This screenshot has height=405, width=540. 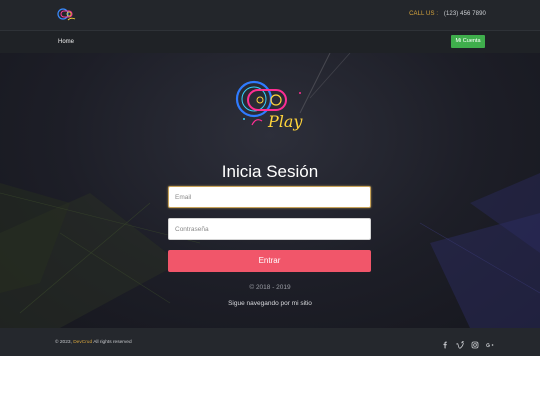 What do you see at coordinates (67, 15) in the screenshot?
I see `site-logo-small` at bounding box center [67, 15].